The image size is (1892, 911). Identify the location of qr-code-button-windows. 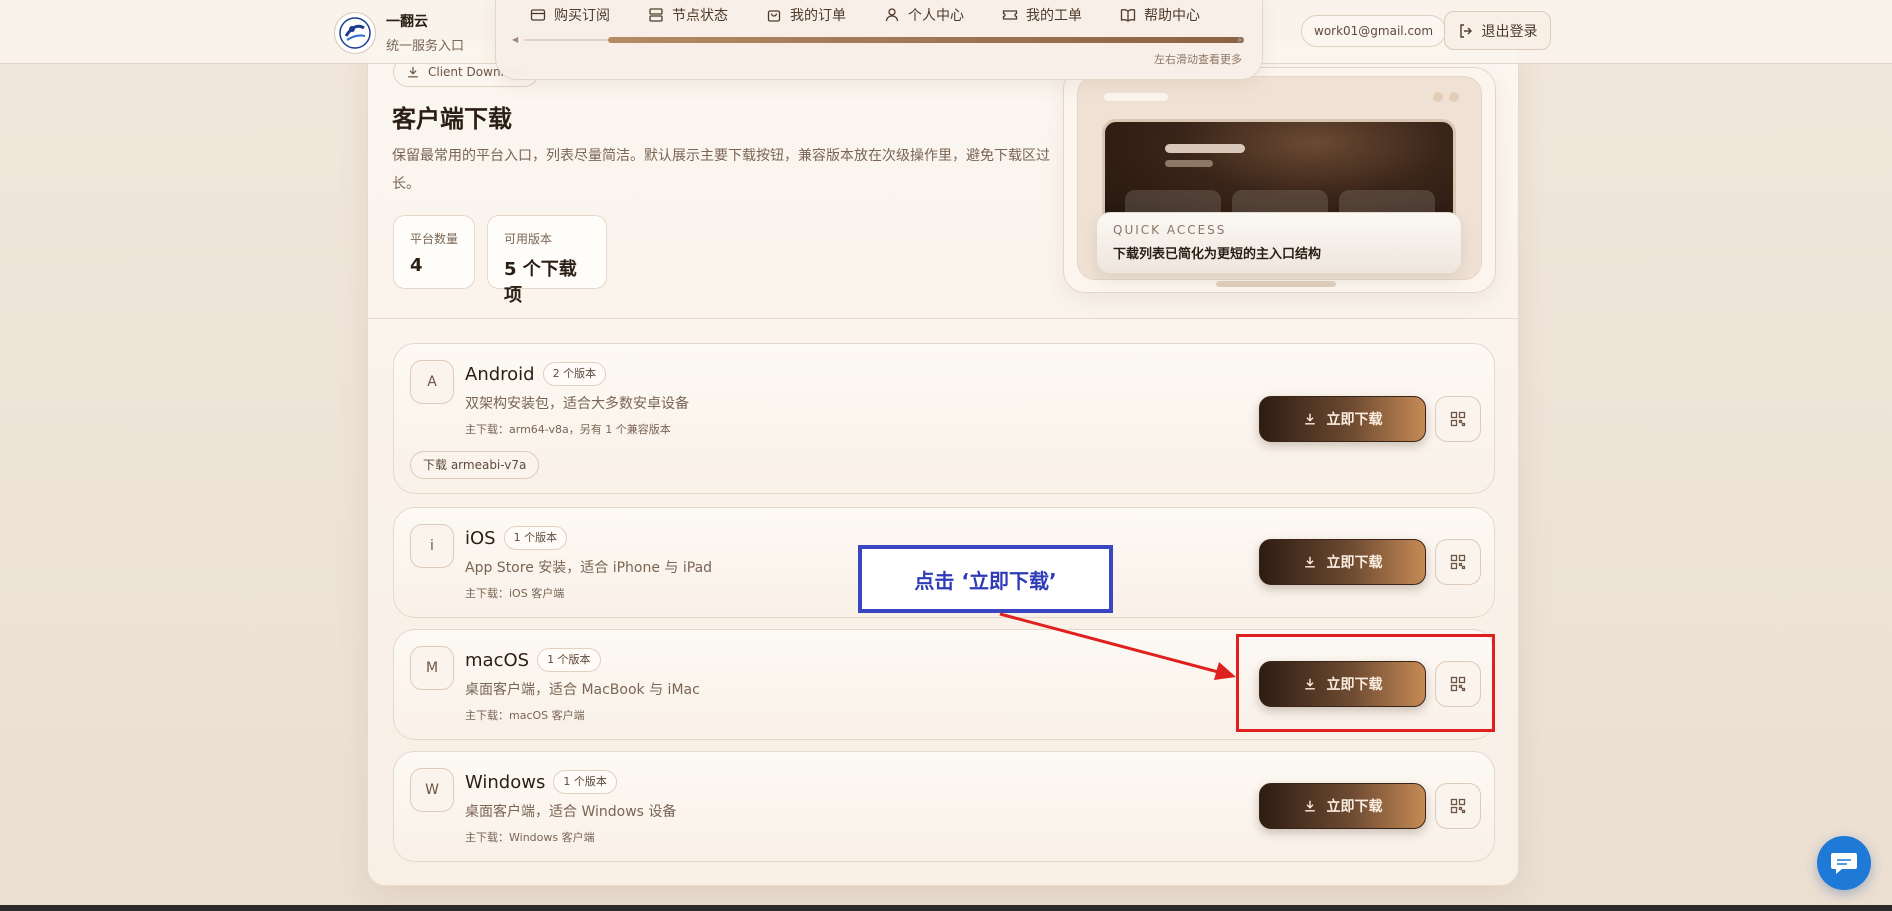
(1458, 806).